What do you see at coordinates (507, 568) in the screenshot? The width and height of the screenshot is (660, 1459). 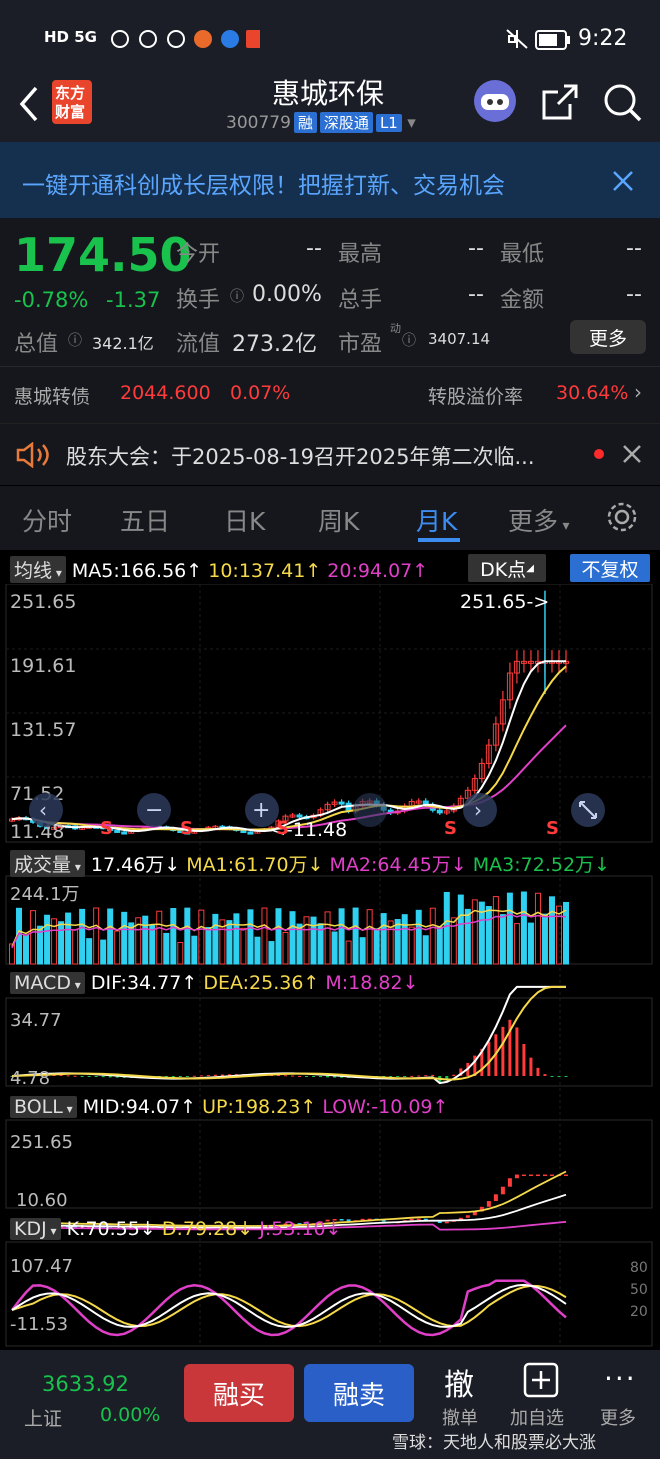 I see `dk-point-button: DK点 ◢` at bounding box center [507, 568].